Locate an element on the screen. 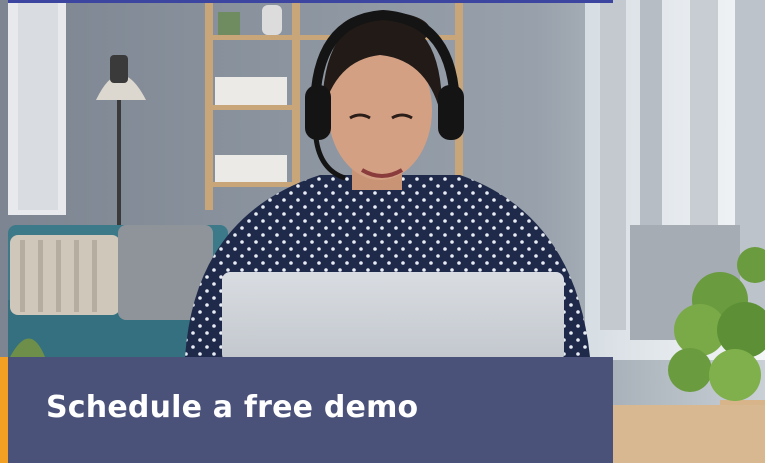 This screenshot has width=765, height=463. banner-accent-stripe is located at coordinates (4, 410).